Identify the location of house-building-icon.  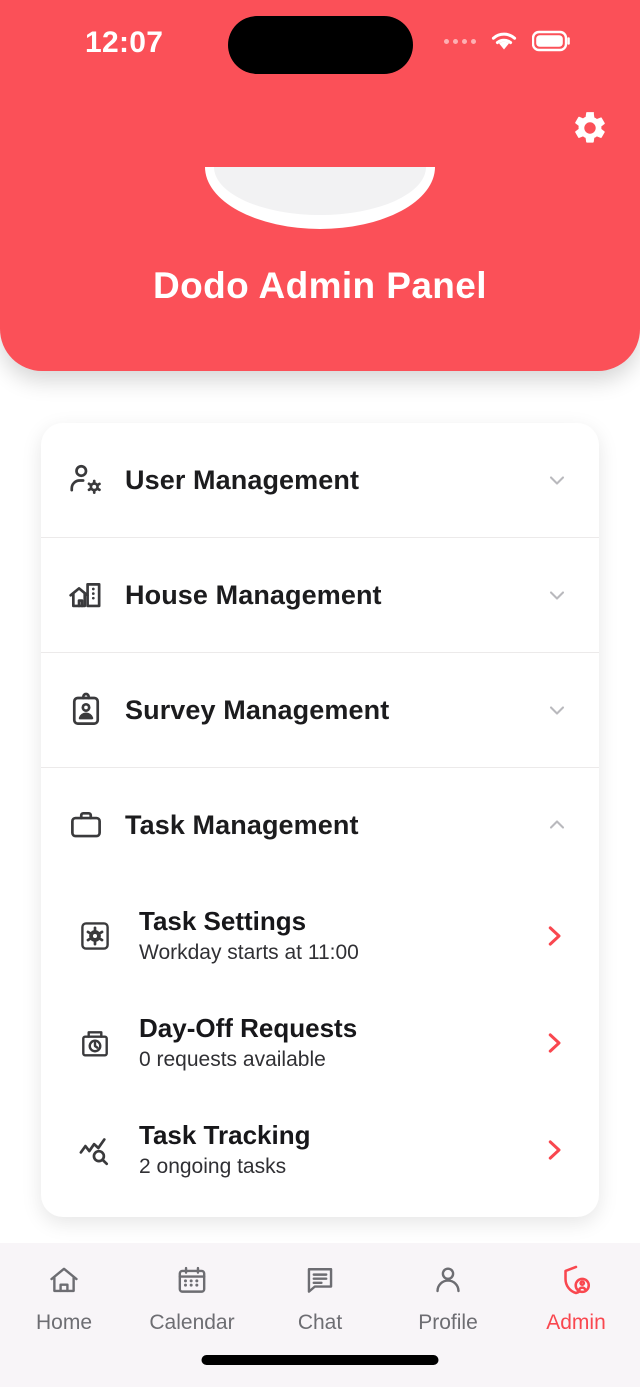
(91, 595).